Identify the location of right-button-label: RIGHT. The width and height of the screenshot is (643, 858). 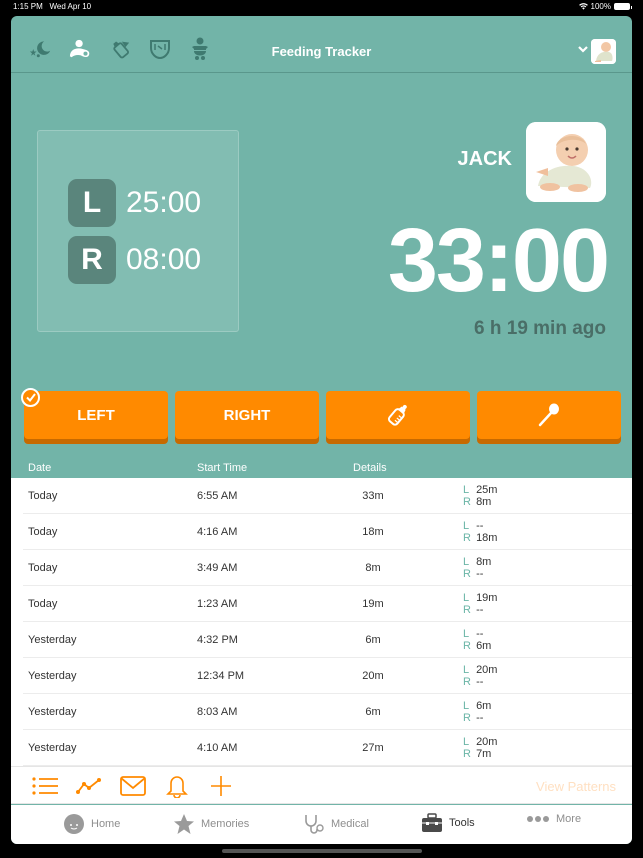
(247, 415).